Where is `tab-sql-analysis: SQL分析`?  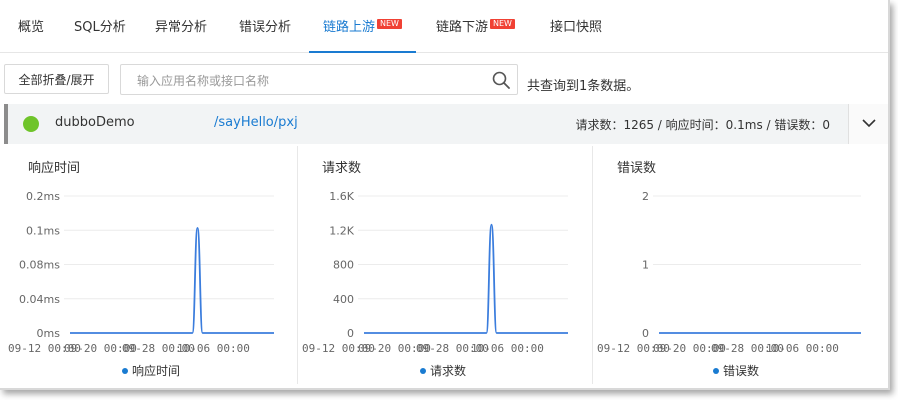 tab-sql-analysis: SQL分析 is located at coordinates (100, 26).